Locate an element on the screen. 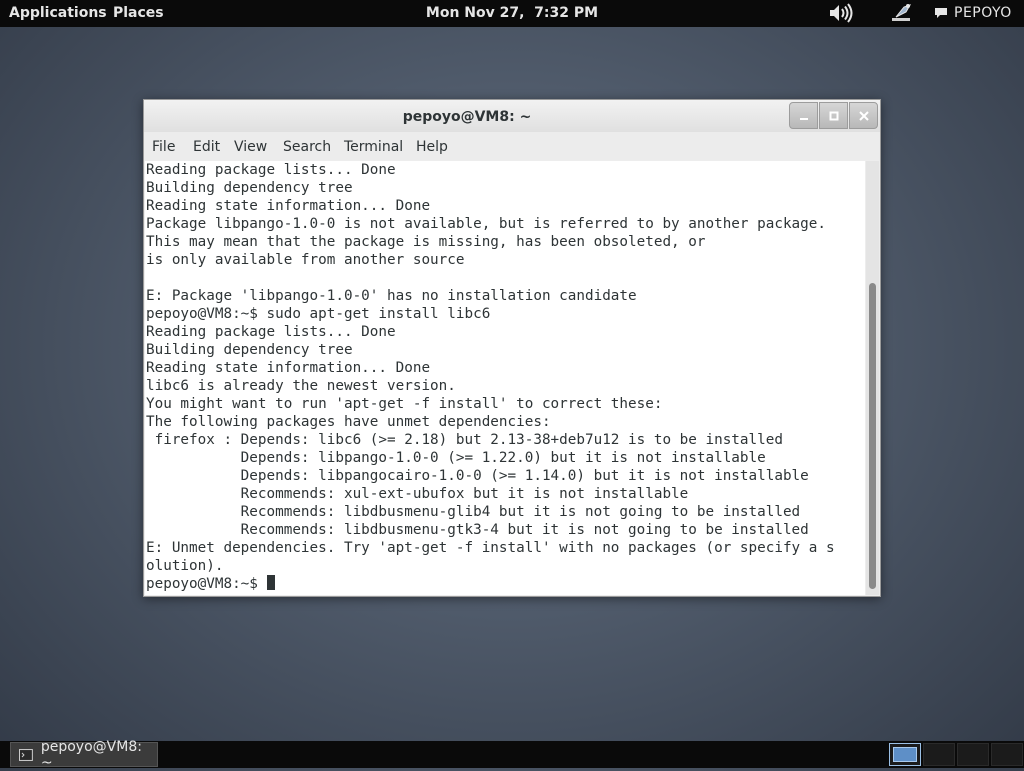  volume-icon is located at coordinates (841, 13).